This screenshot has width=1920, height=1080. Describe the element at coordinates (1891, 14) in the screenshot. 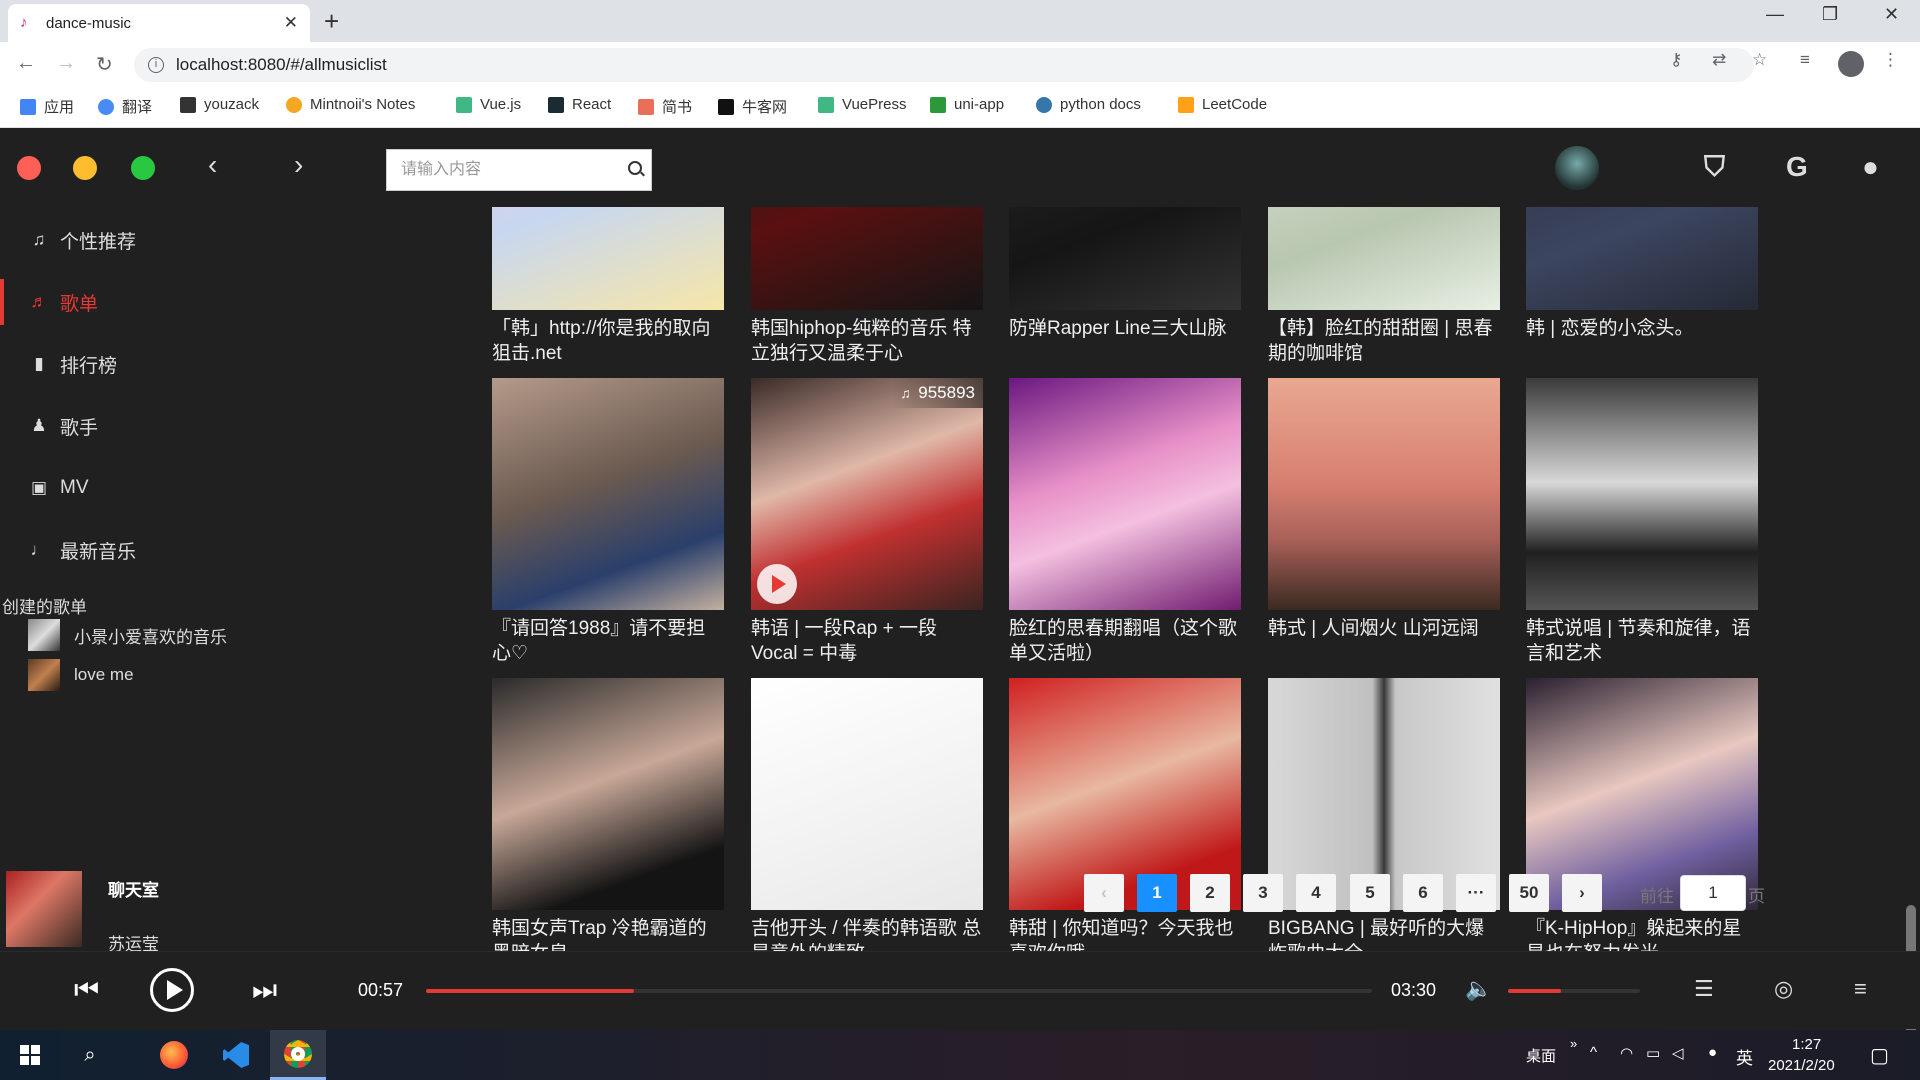

I see `close-window-icon: ✕` at that location.